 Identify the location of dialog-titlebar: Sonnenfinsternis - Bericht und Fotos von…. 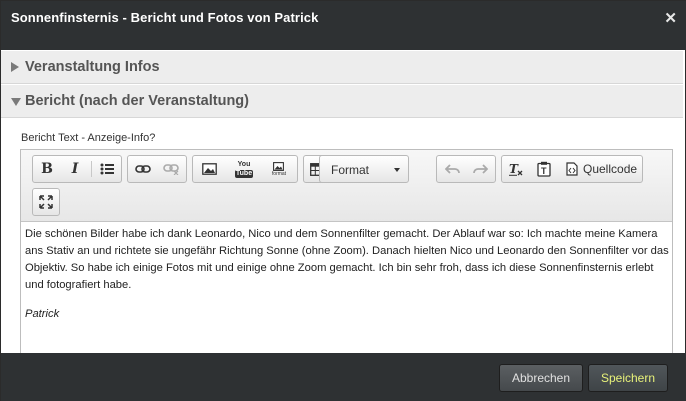
(343, 25).